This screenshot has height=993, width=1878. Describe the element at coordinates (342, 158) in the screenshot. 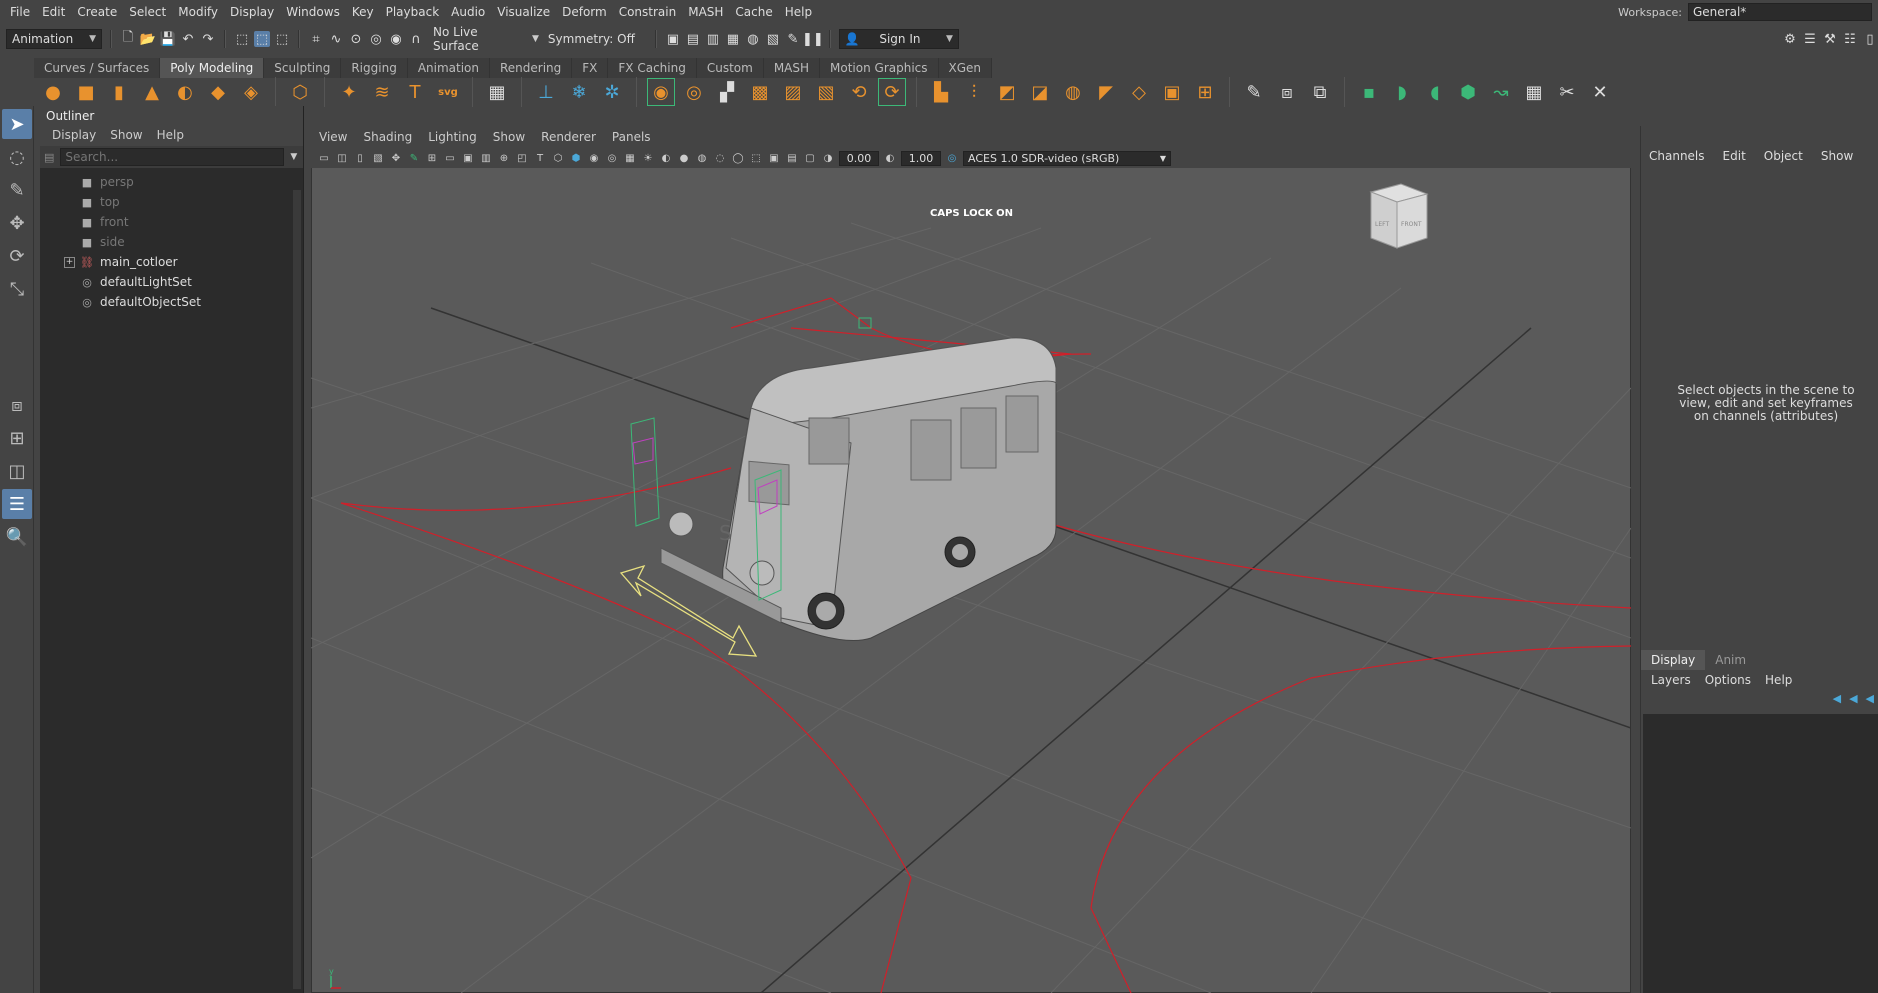

I see `camera-attributes-icon: ◫` at that location.